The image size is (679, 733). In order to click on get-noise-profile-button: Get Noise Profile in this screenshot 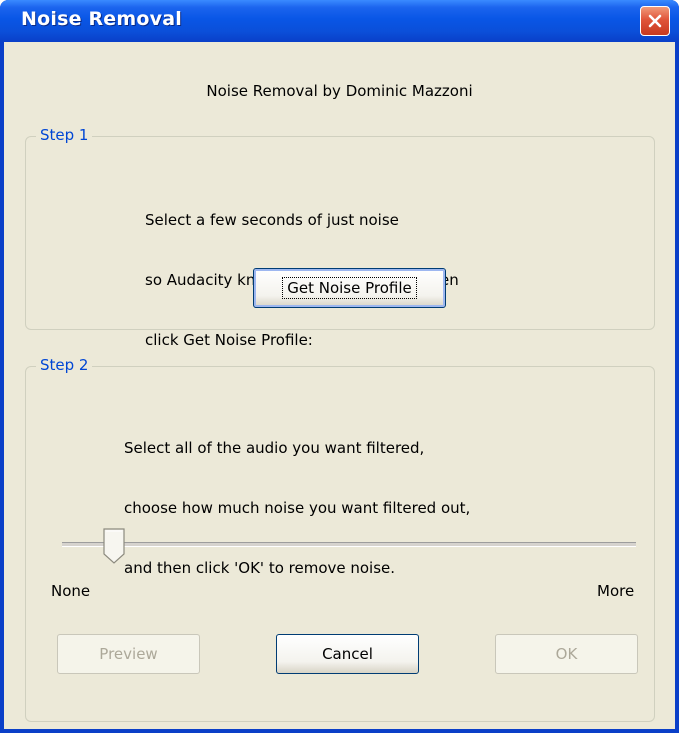, I will do `click(349, 288)`.